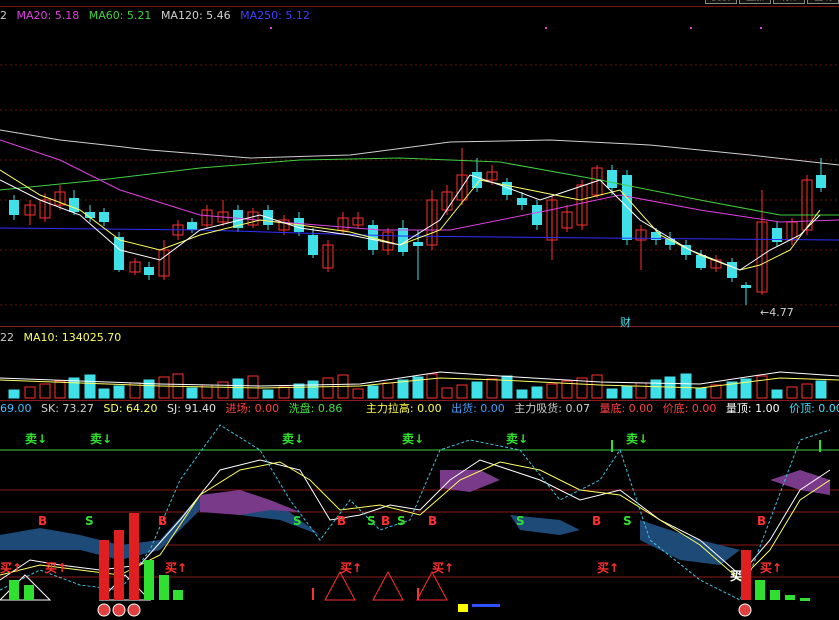 This screenshot has width=839, height=620. I want to click on volume-bars, so click(419, 385).